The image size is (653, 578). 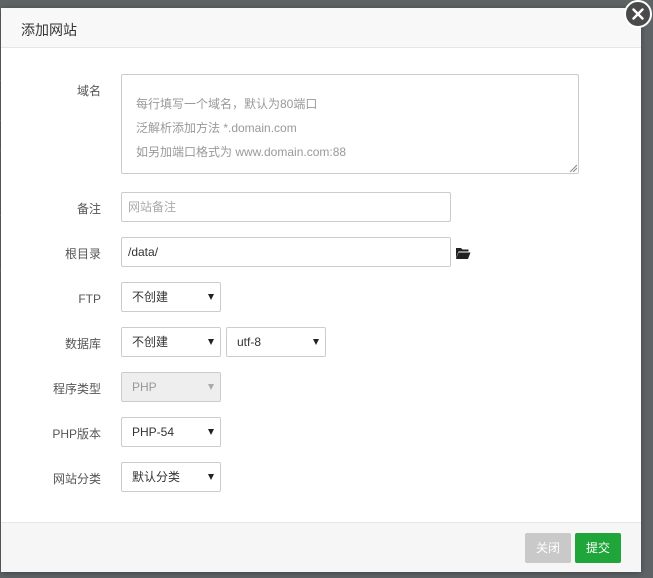 What do you see at coordinates (227, 104) in the screenshot?
I see `domain-placeholder-line-1: 每行填写一个域名，默认为80端口` at bounding box center [227, 104].